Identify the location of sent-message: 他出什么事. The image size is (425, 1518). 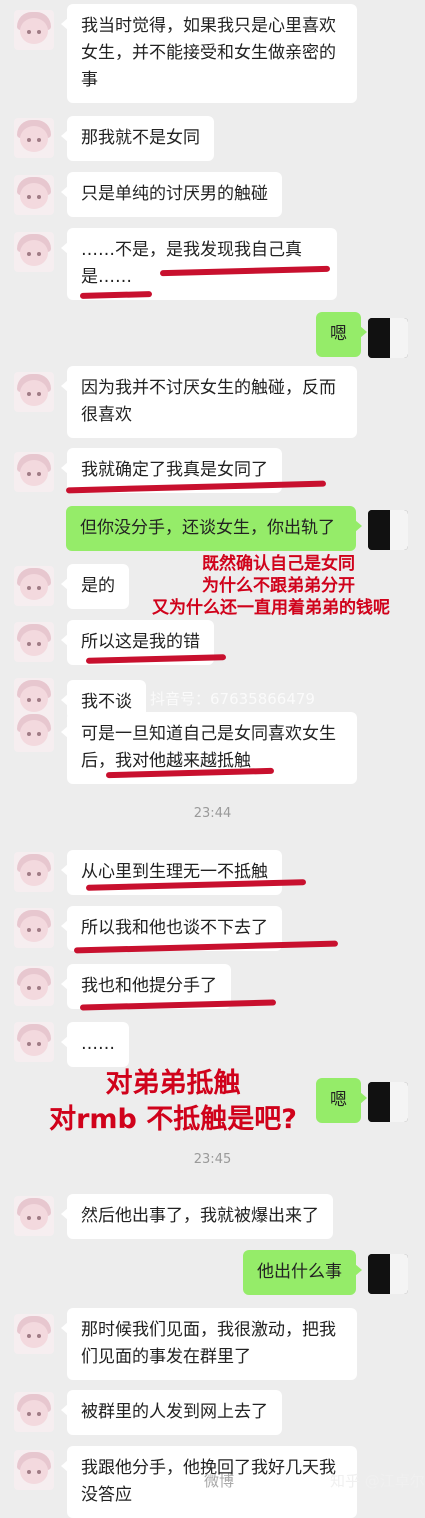
(302, 1272).